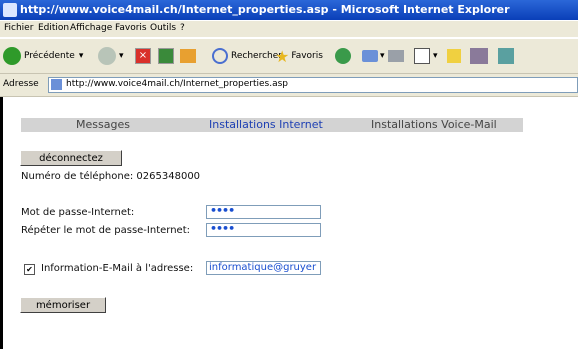 This screenshot has width=578, height=349. I want to click on history-button, so click(343, 56).